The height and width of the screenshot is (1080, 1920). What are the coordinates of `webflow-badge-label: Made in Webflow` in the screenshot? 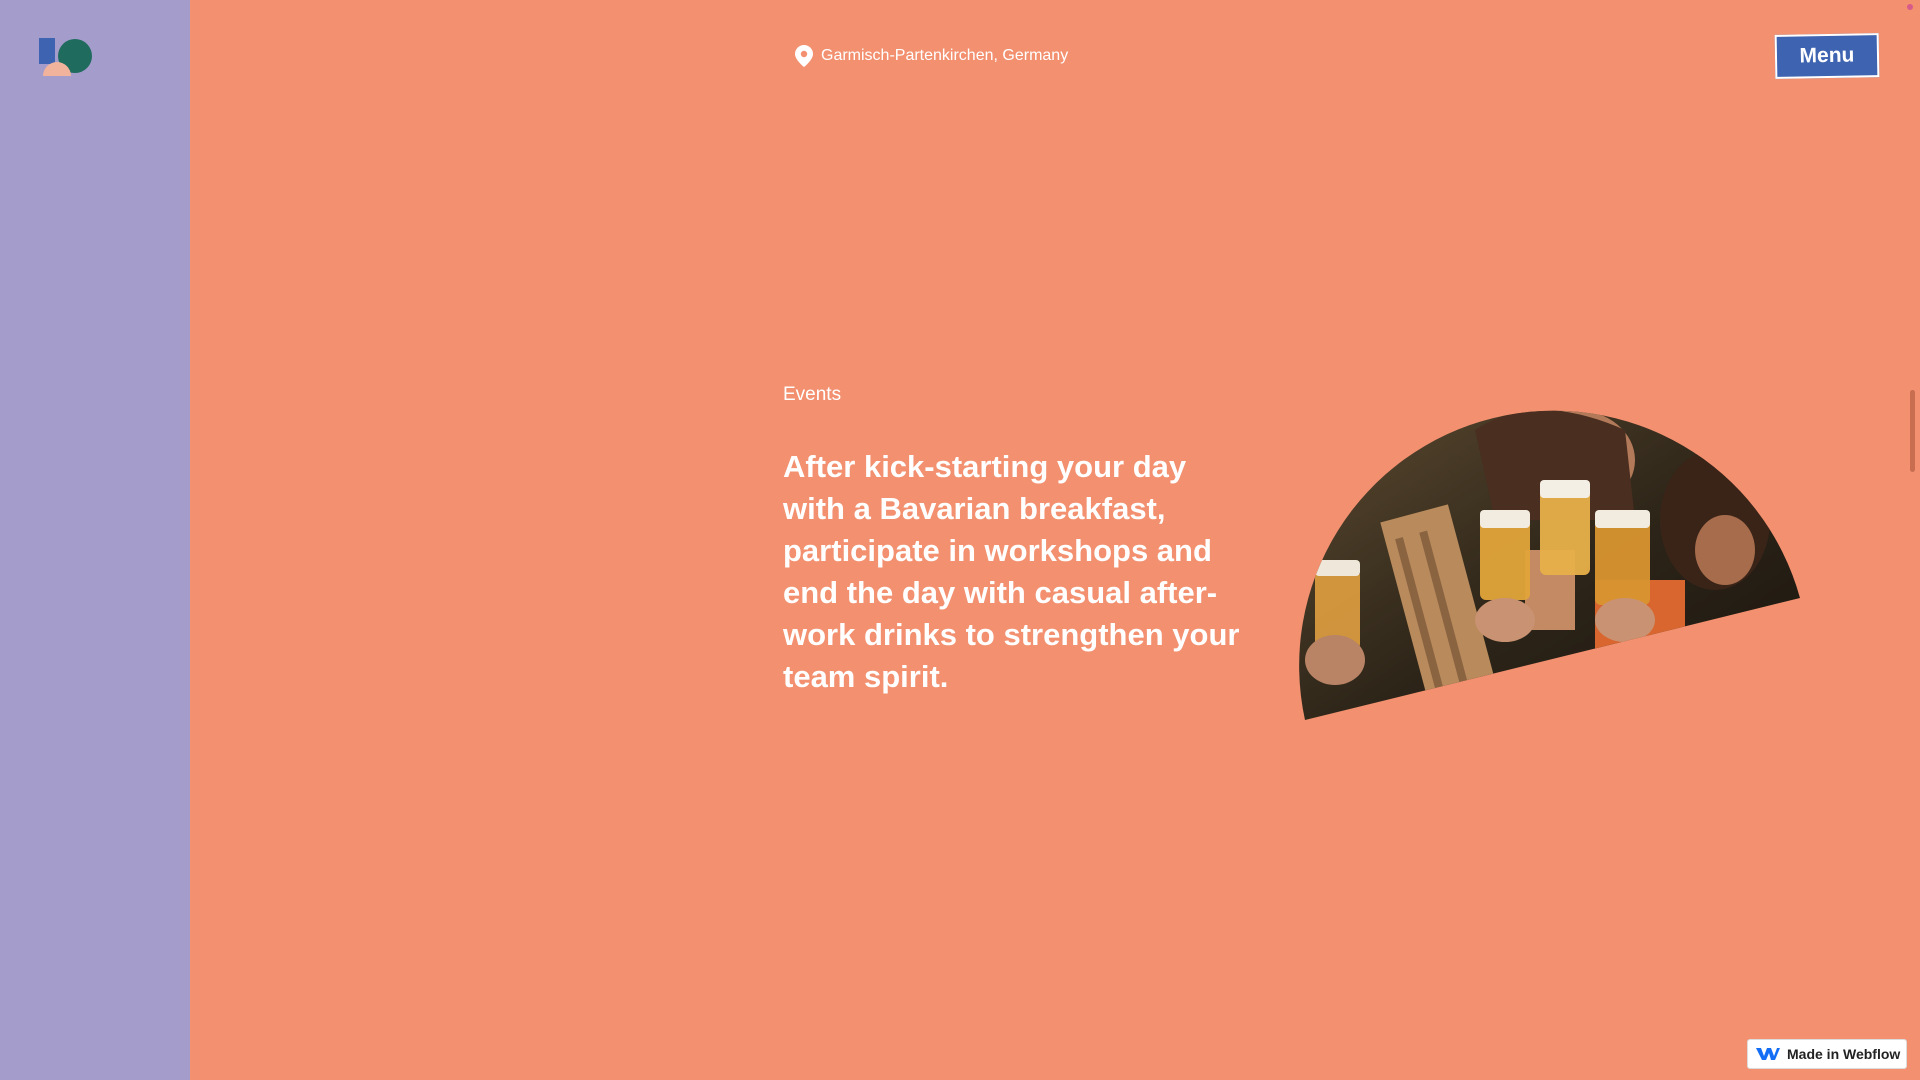 It's located at (1844, 1054).